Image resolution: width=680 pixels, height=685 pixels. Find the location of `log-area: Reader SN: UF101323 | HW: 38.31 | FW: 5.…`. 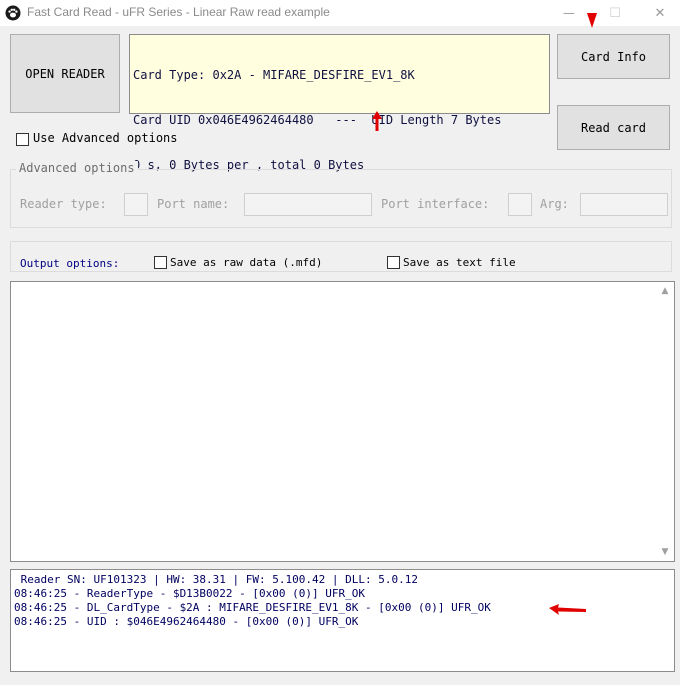

log-area: Reader SN: UF101323 | HW: 38.31 | FW: 5.… is located at coordinates (342, 620).